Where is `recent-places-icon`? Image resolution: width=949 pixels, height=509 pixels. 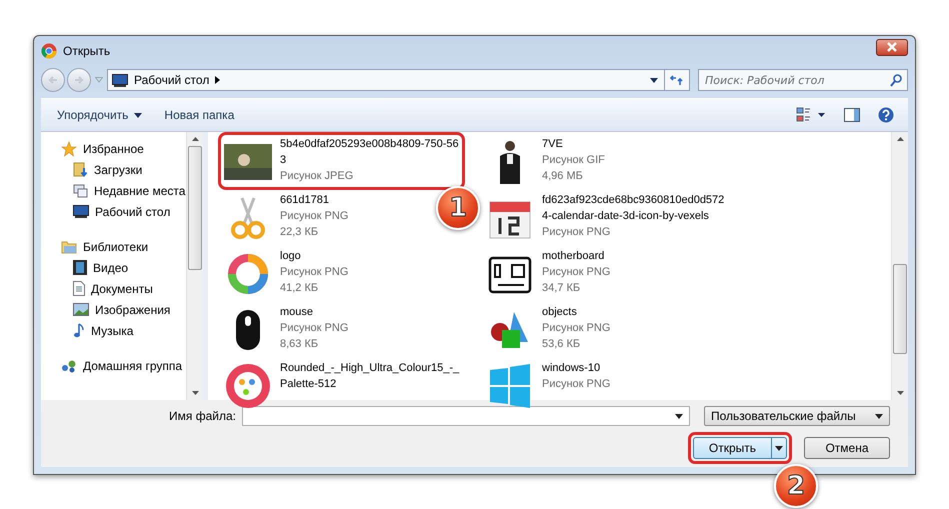 recent-places-icon is located at coordinates (80, 190).